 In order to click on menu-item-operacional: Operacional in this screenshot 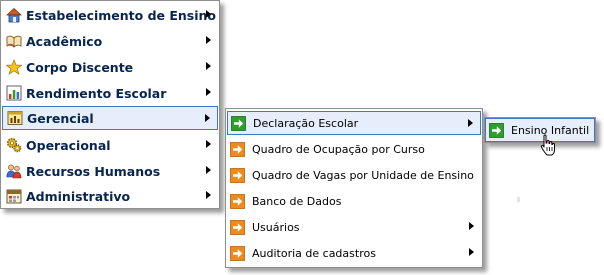, I will do `click(110, 145)`.